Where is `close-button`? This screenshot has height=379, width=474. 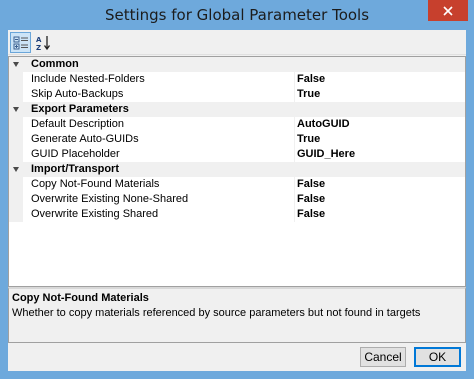
close-button is located at coordinates (448, 10).